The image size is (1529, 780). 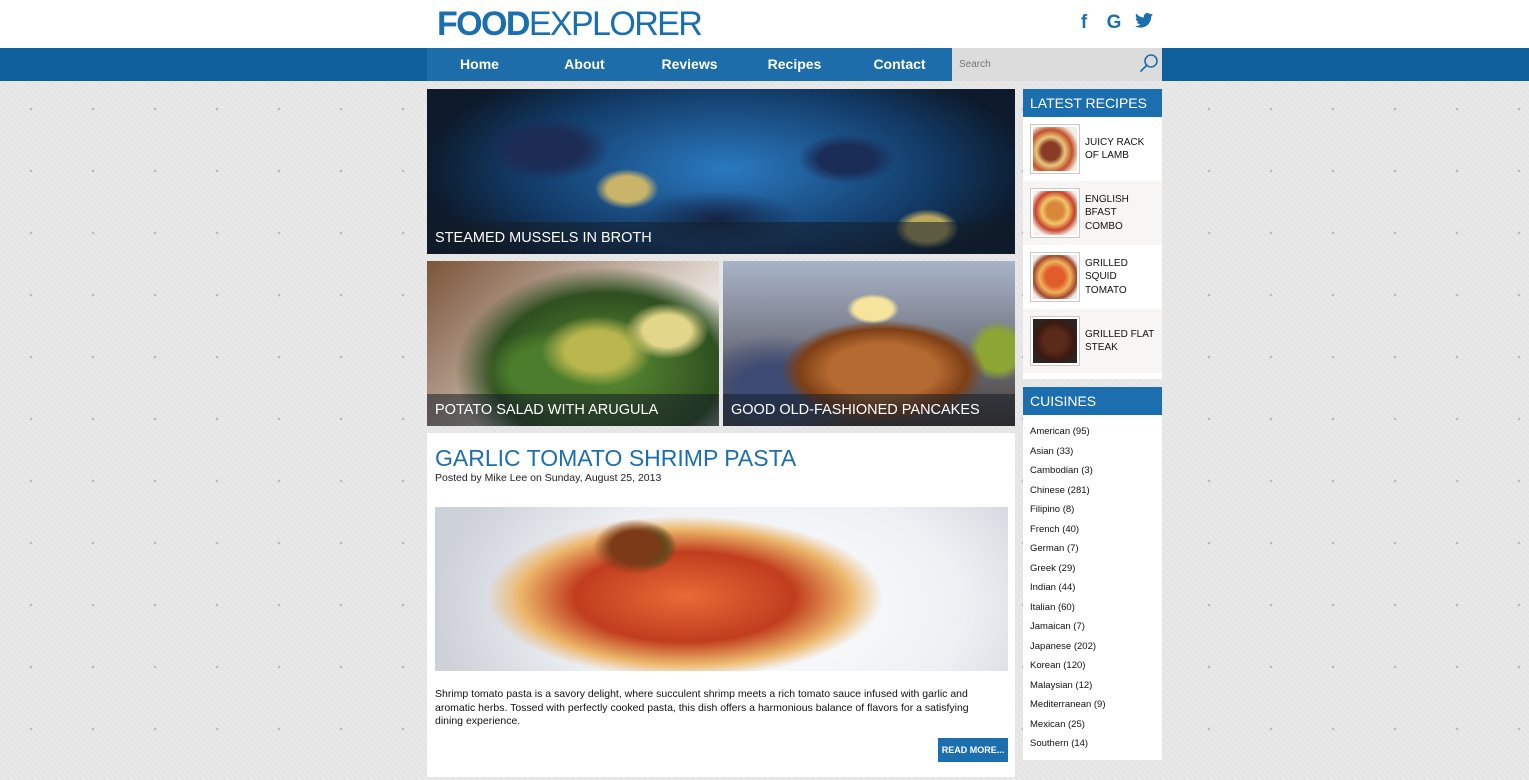 What do you see at coordinates (1096, 705) in the screenshot?
I see `cuisine-link: Mediterranean (9)` at bounding box center [1096, 705].